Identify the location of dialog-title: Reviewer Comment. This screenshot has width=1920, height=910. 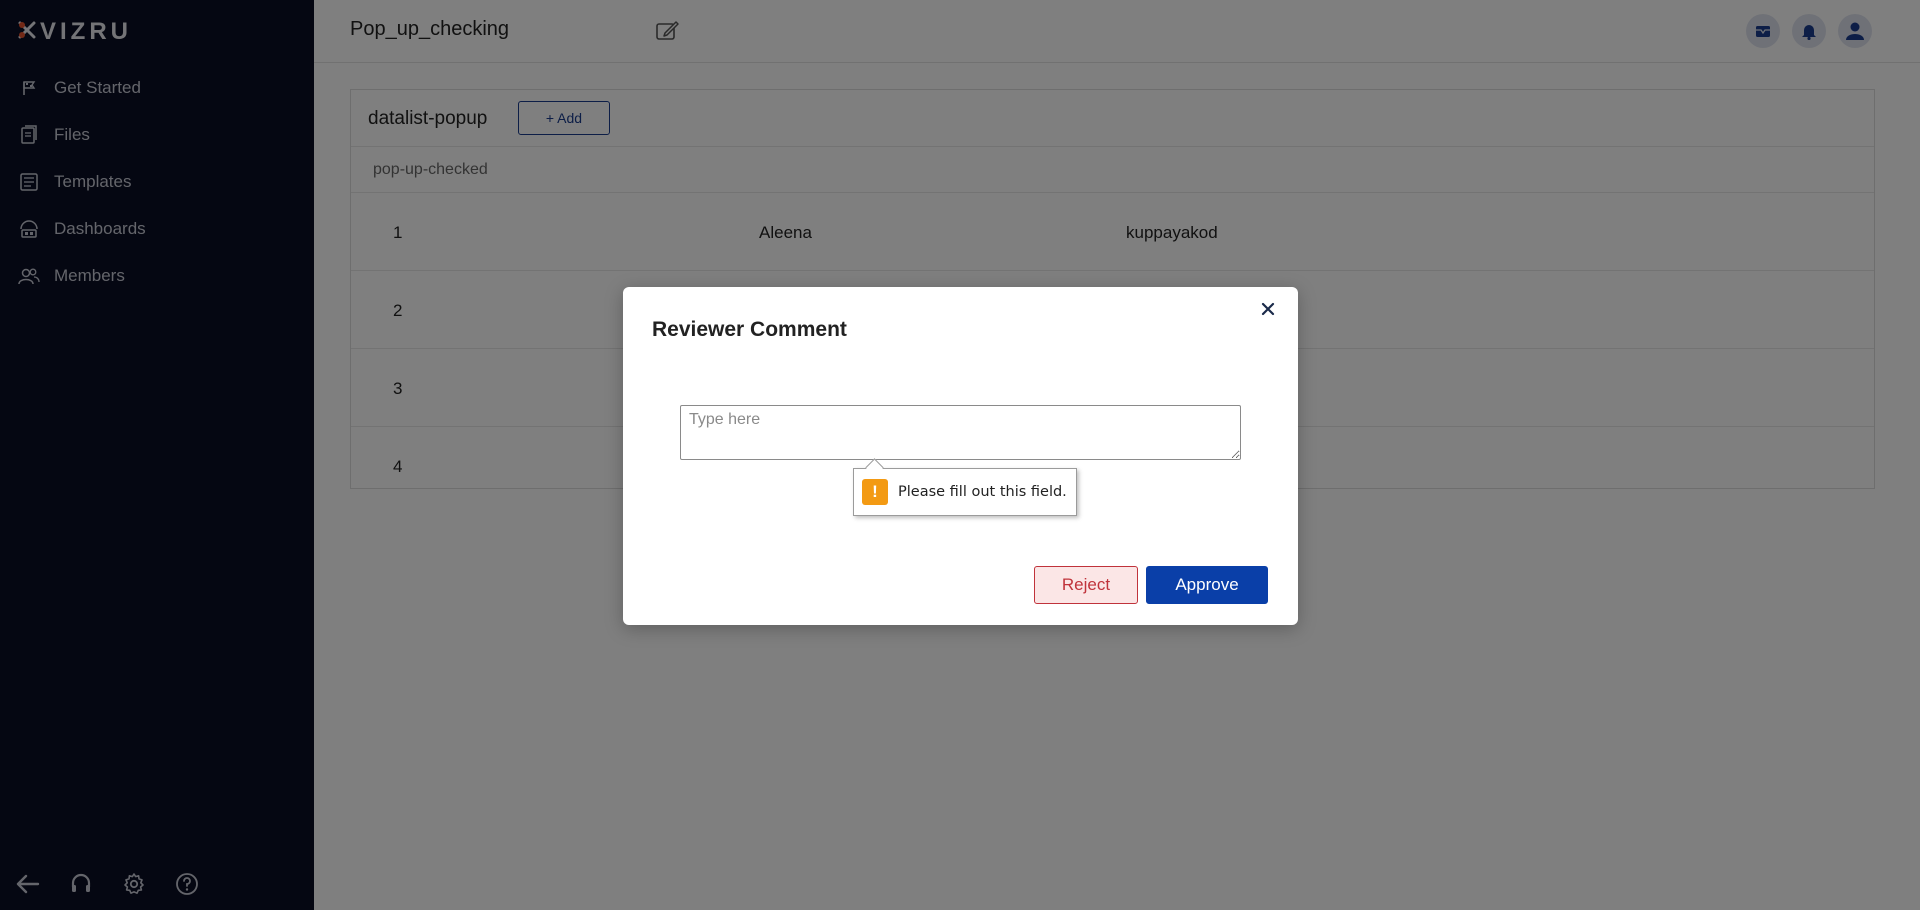
(749, 329).